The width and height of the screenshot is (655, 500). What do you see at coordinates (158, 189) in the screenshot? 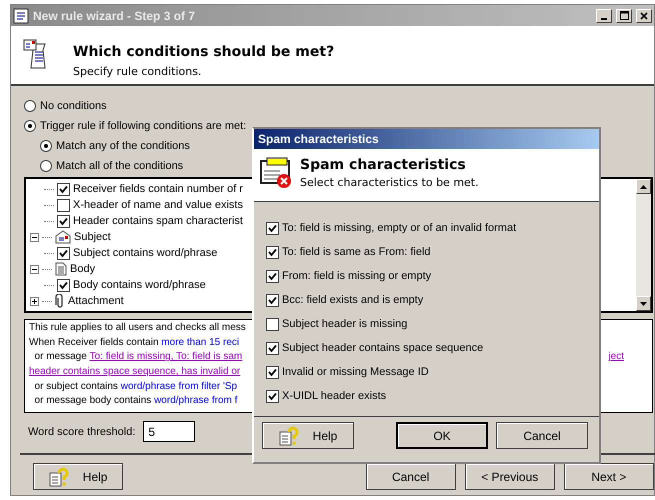
I see `condition-label: Receiver fields contain number of r` at bounding box center [158, 189].